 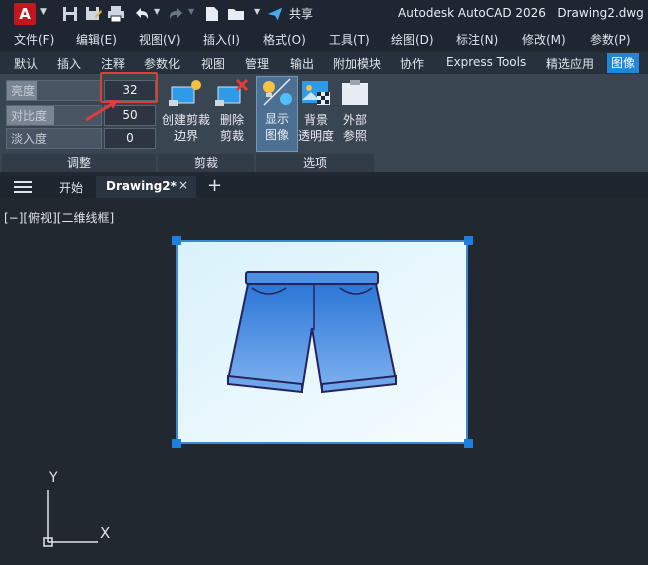 I want to click on tab-annotate: 注释, so click(x=113, y=63).